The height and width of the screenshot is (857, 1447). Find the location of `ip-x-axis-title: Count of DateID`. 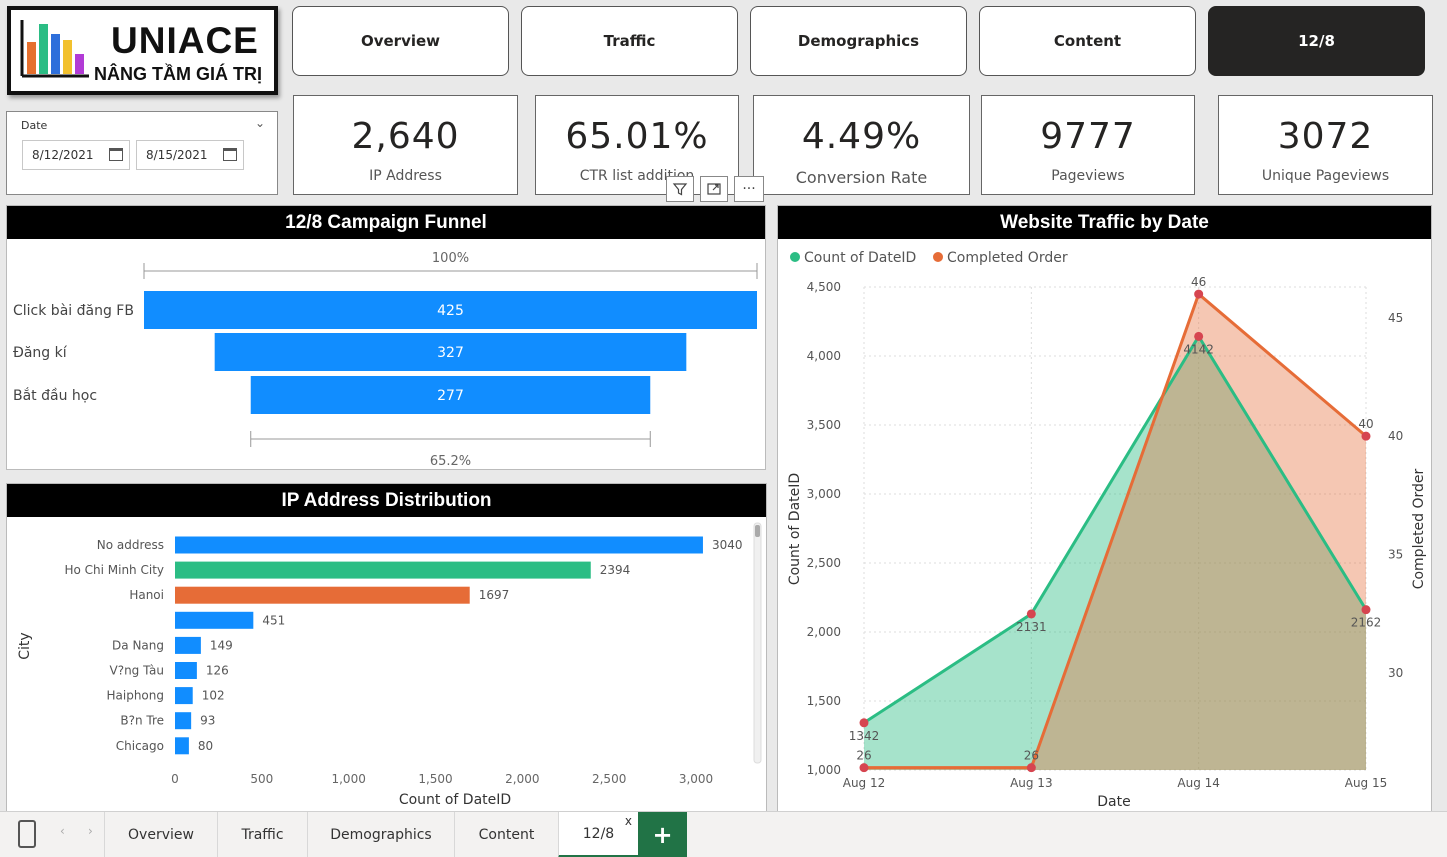

ip-x-axis-title: Count of DateID is located at coordinates (455, 800).